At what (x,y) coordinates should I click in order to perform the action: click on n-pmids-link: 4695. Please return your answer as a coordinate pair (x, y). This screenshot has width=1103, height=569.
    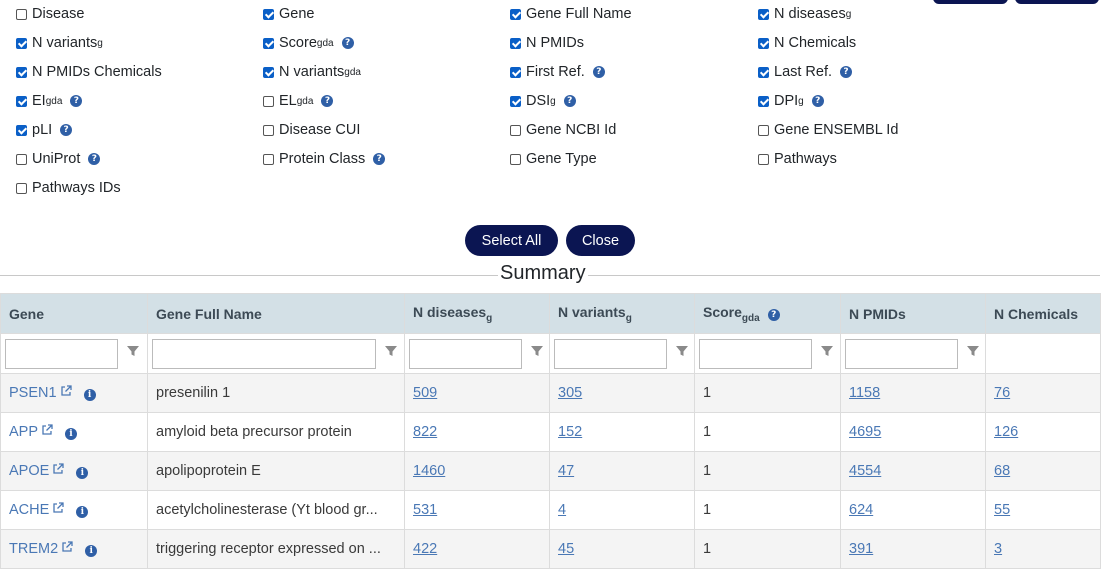
    Looking at the image, I should click on (865, 432).